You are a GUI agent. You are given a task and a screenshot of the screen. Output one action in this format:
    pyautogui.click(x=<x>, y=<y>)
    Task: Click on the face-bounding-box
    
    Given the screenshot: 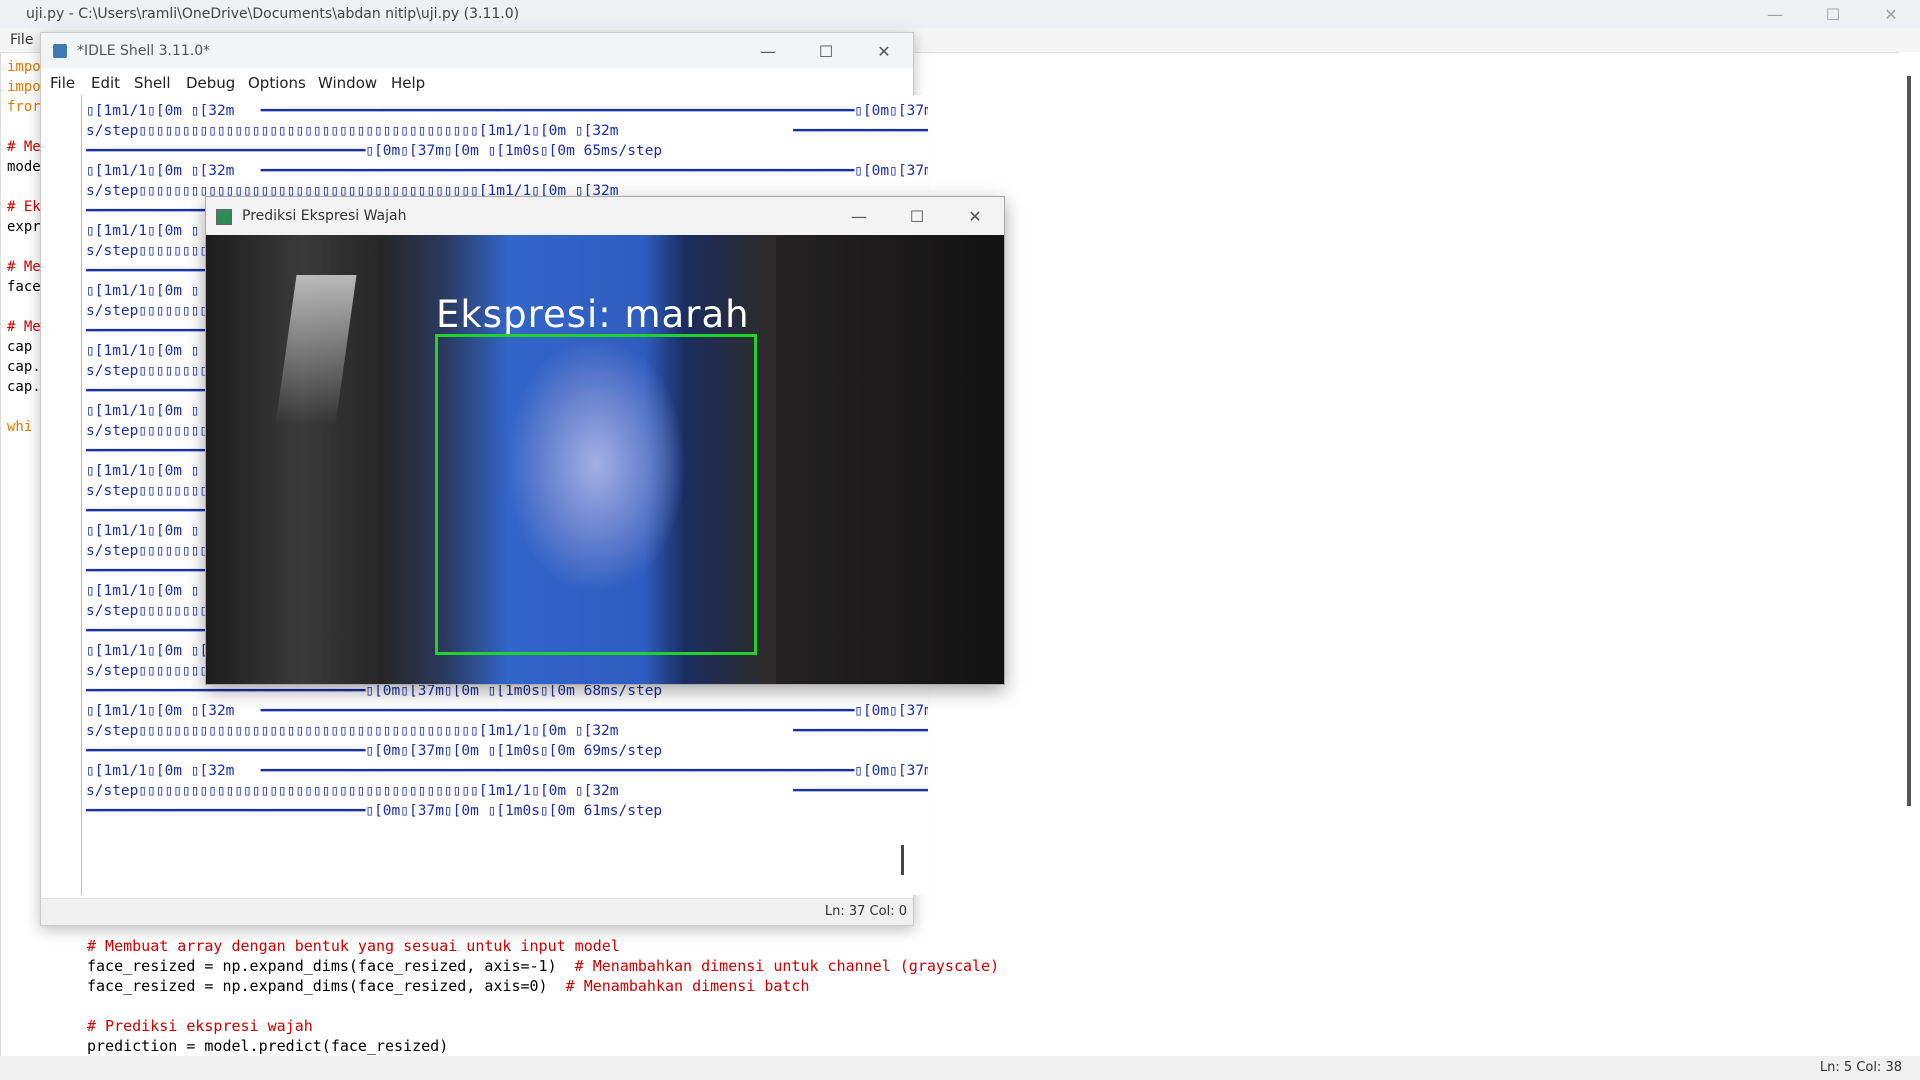 What is the action you would take?
    pyautogui.click(x=596, y=494)
    